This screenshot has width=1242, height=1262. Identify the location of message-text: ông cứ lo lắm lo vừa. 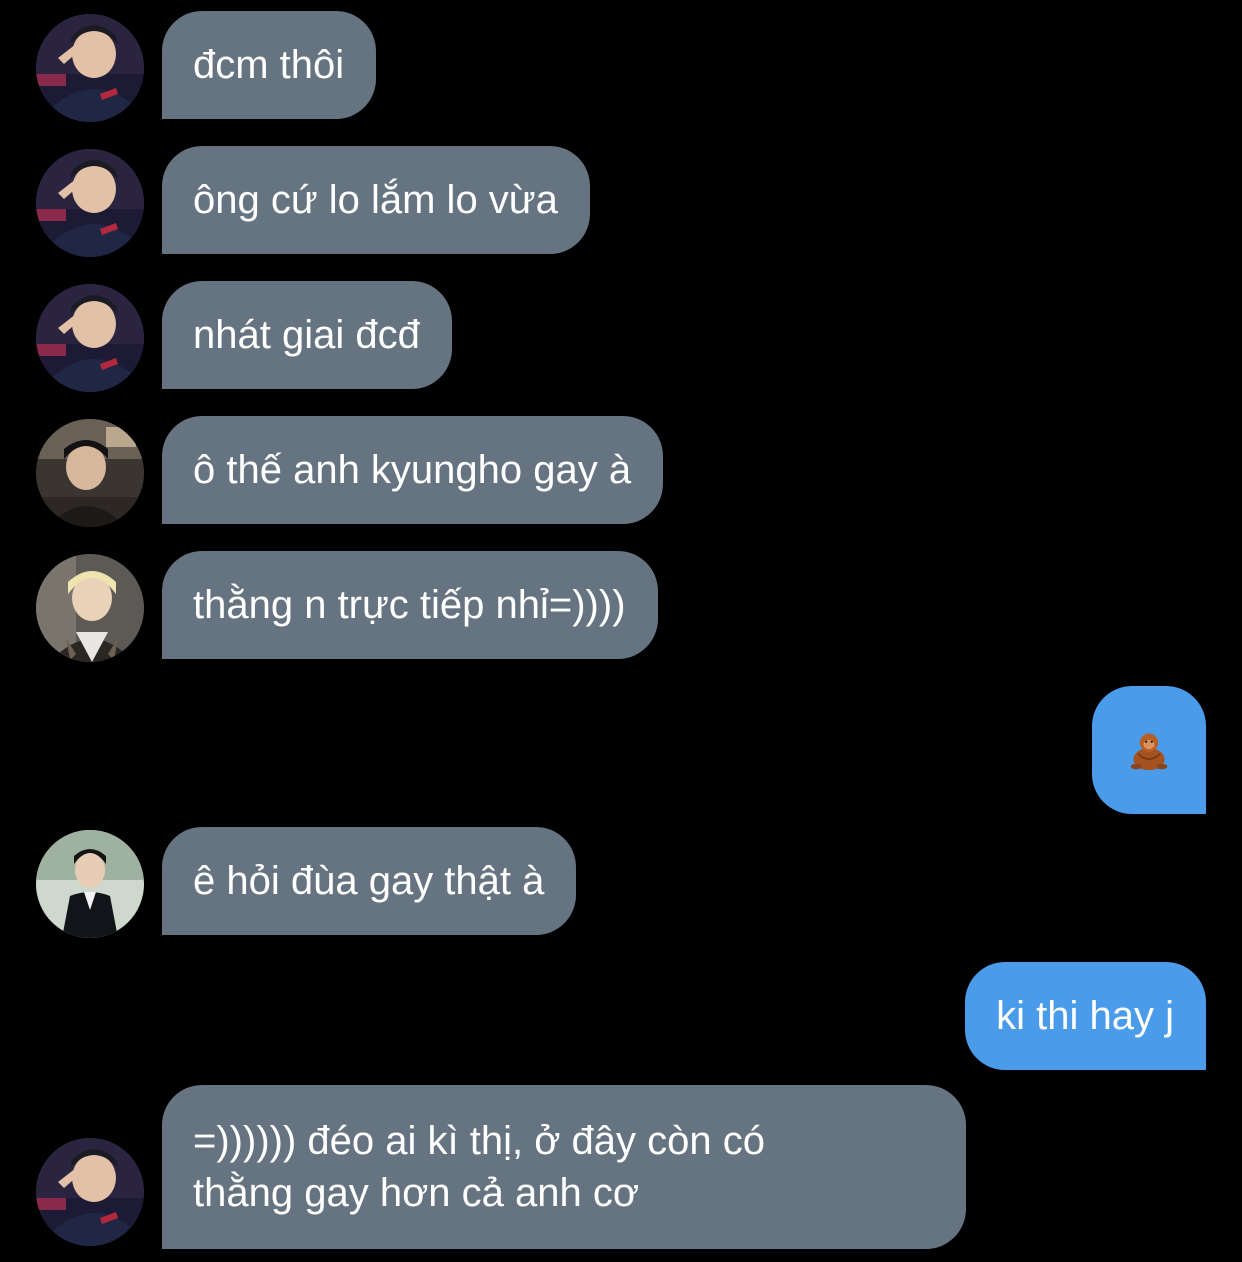
(375, 200).